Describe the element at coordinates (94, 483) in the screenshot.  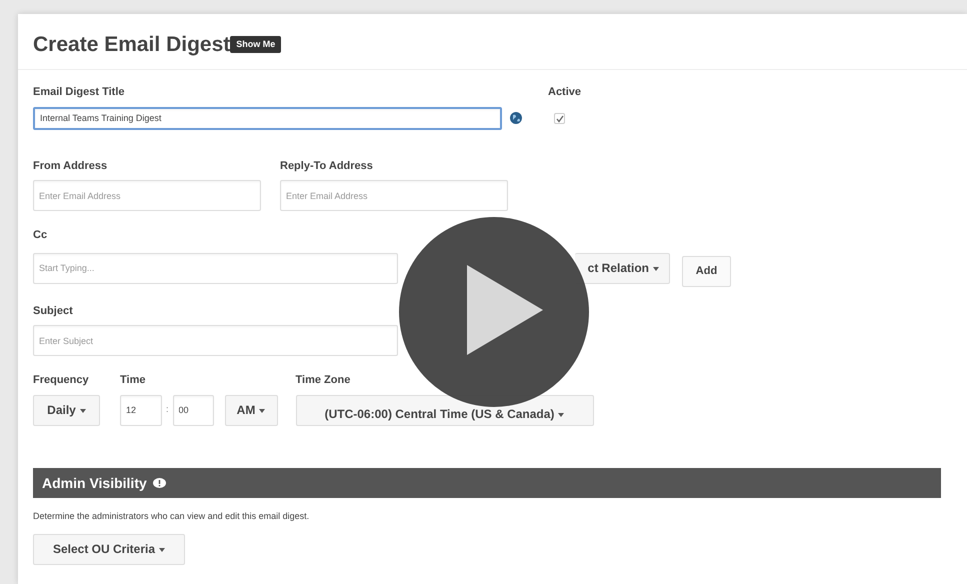
I see `section-title: Admin Visibility` at that location.